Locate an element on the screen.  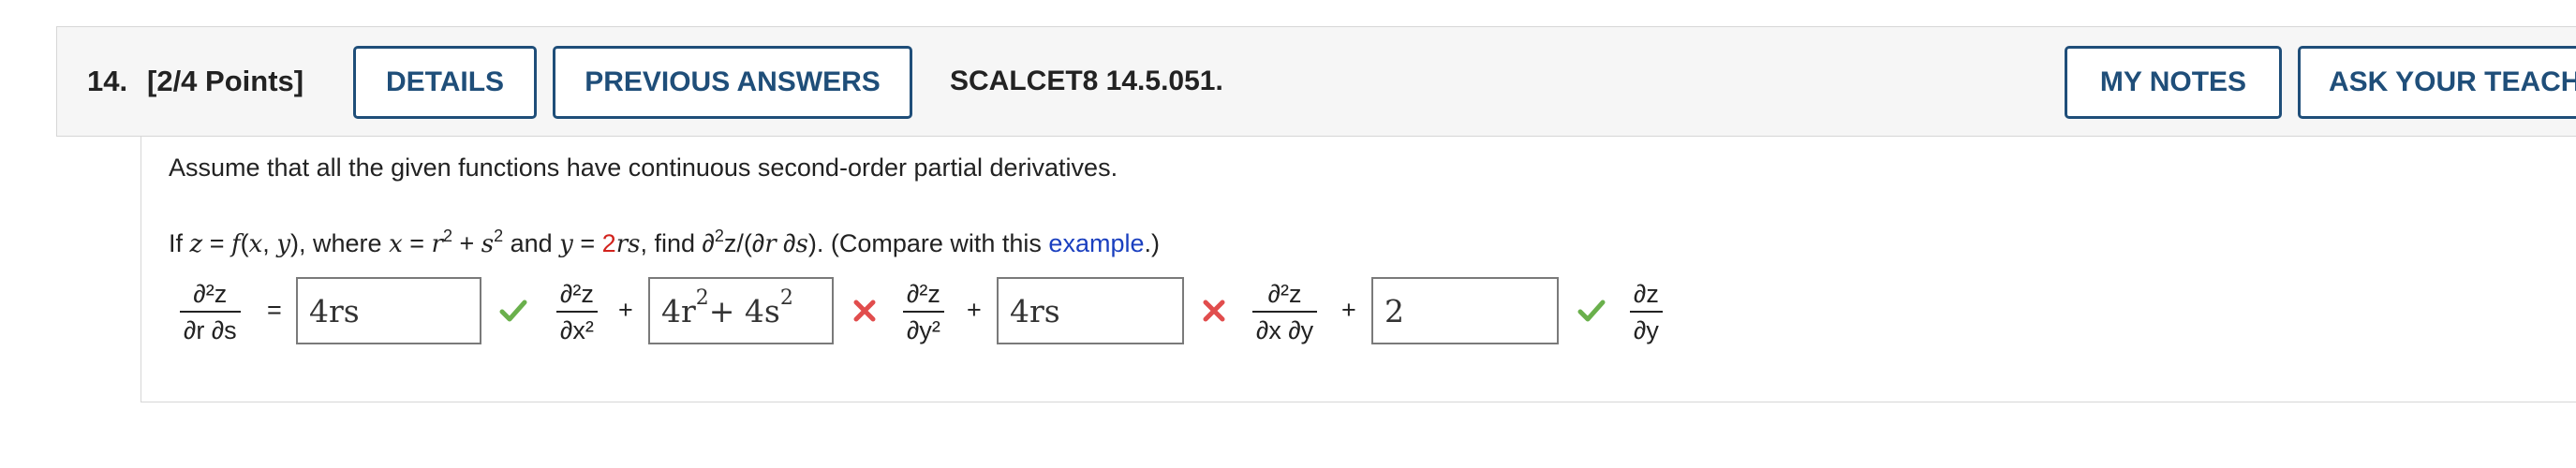
details-button: DETAILS is located at coordinates (445, 82).